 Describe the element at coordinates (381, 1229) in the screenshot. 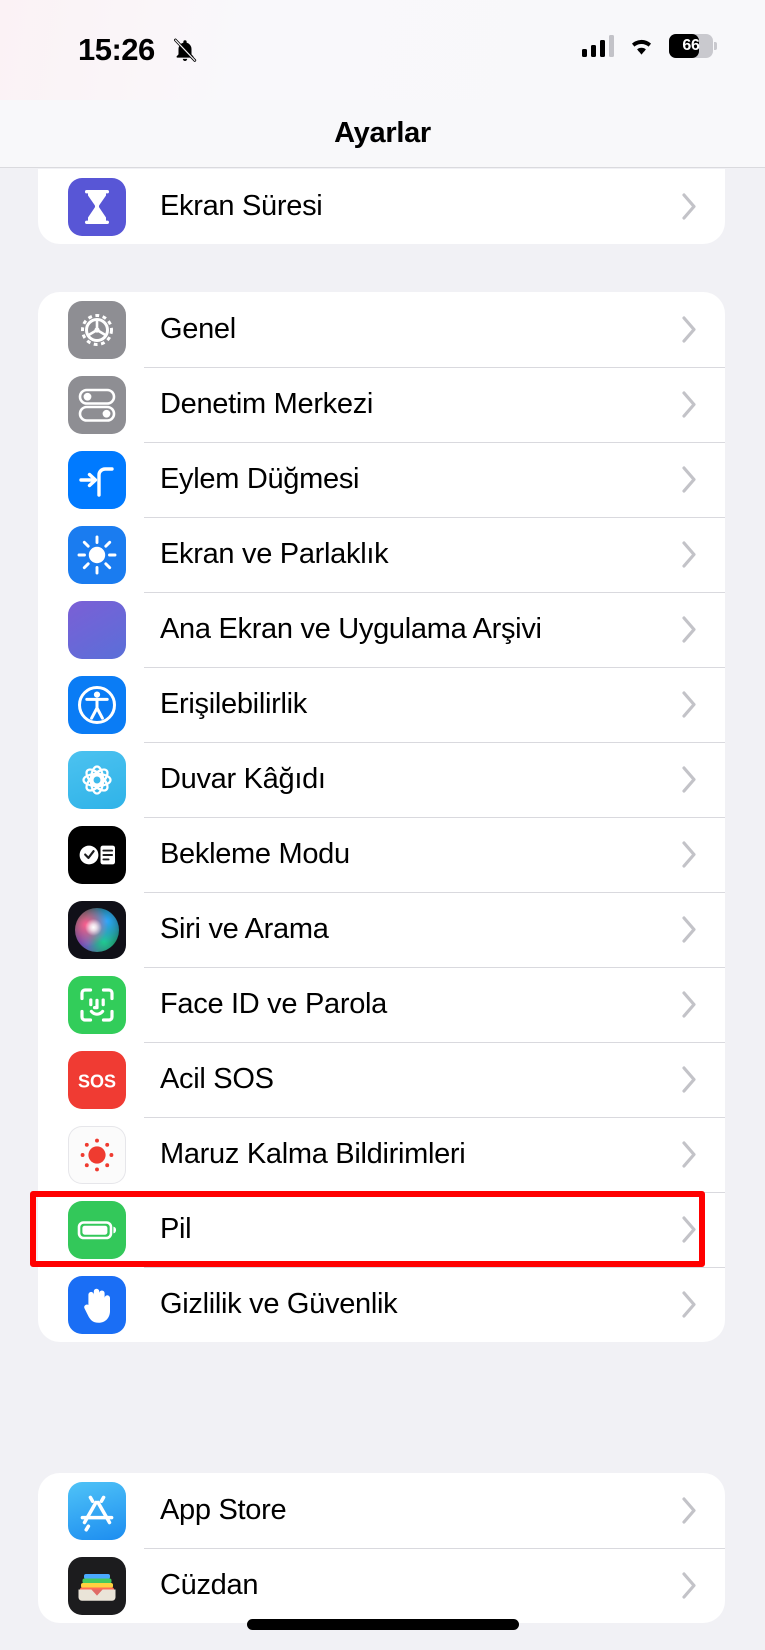

I see `settings-row: Pil` at that location.